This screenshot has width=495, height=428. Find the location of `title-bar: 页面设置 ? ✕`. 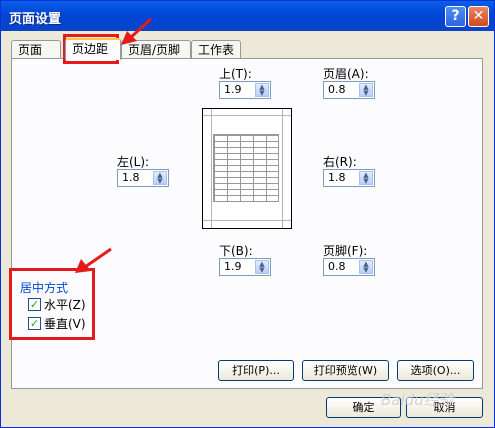

title-bar: 页面设置 ? ✕ is located at coordinates (247, 16).